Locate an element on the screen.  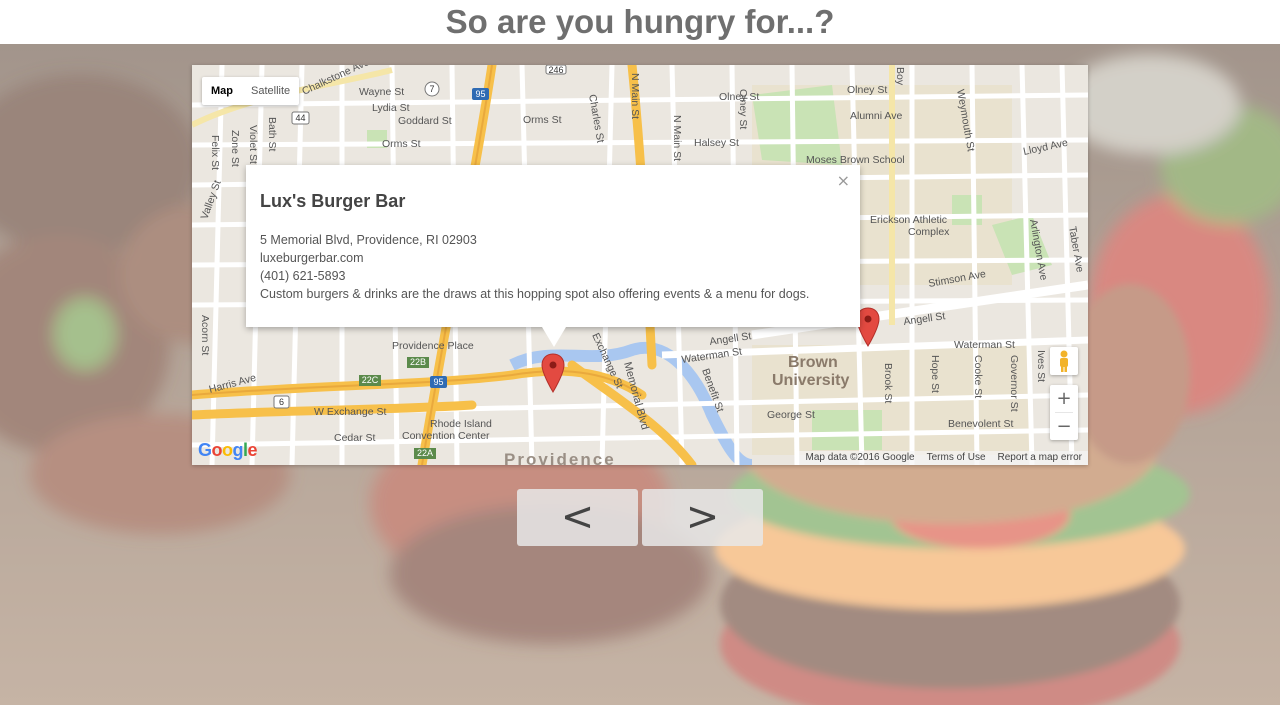
shield-44-icon: 44 is located at coordinates (300, 118).